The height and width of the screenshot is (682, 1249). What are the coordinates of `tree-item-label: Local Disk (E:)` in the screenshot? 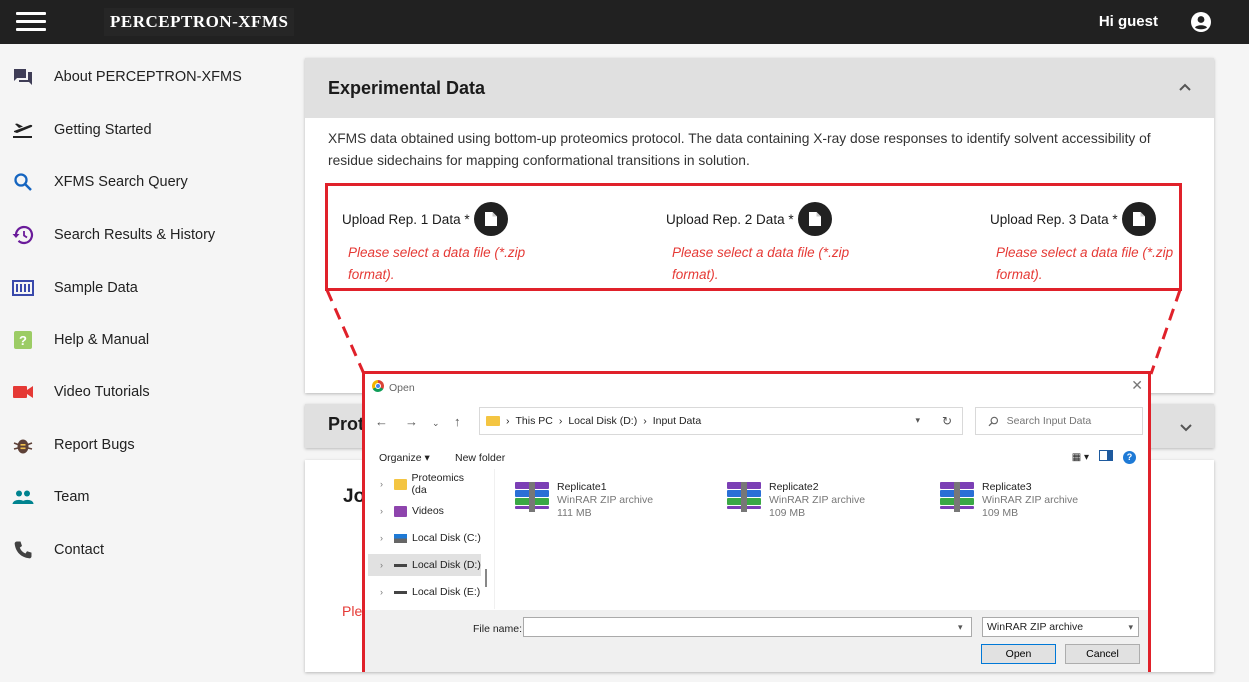 It's located at (446, 592).